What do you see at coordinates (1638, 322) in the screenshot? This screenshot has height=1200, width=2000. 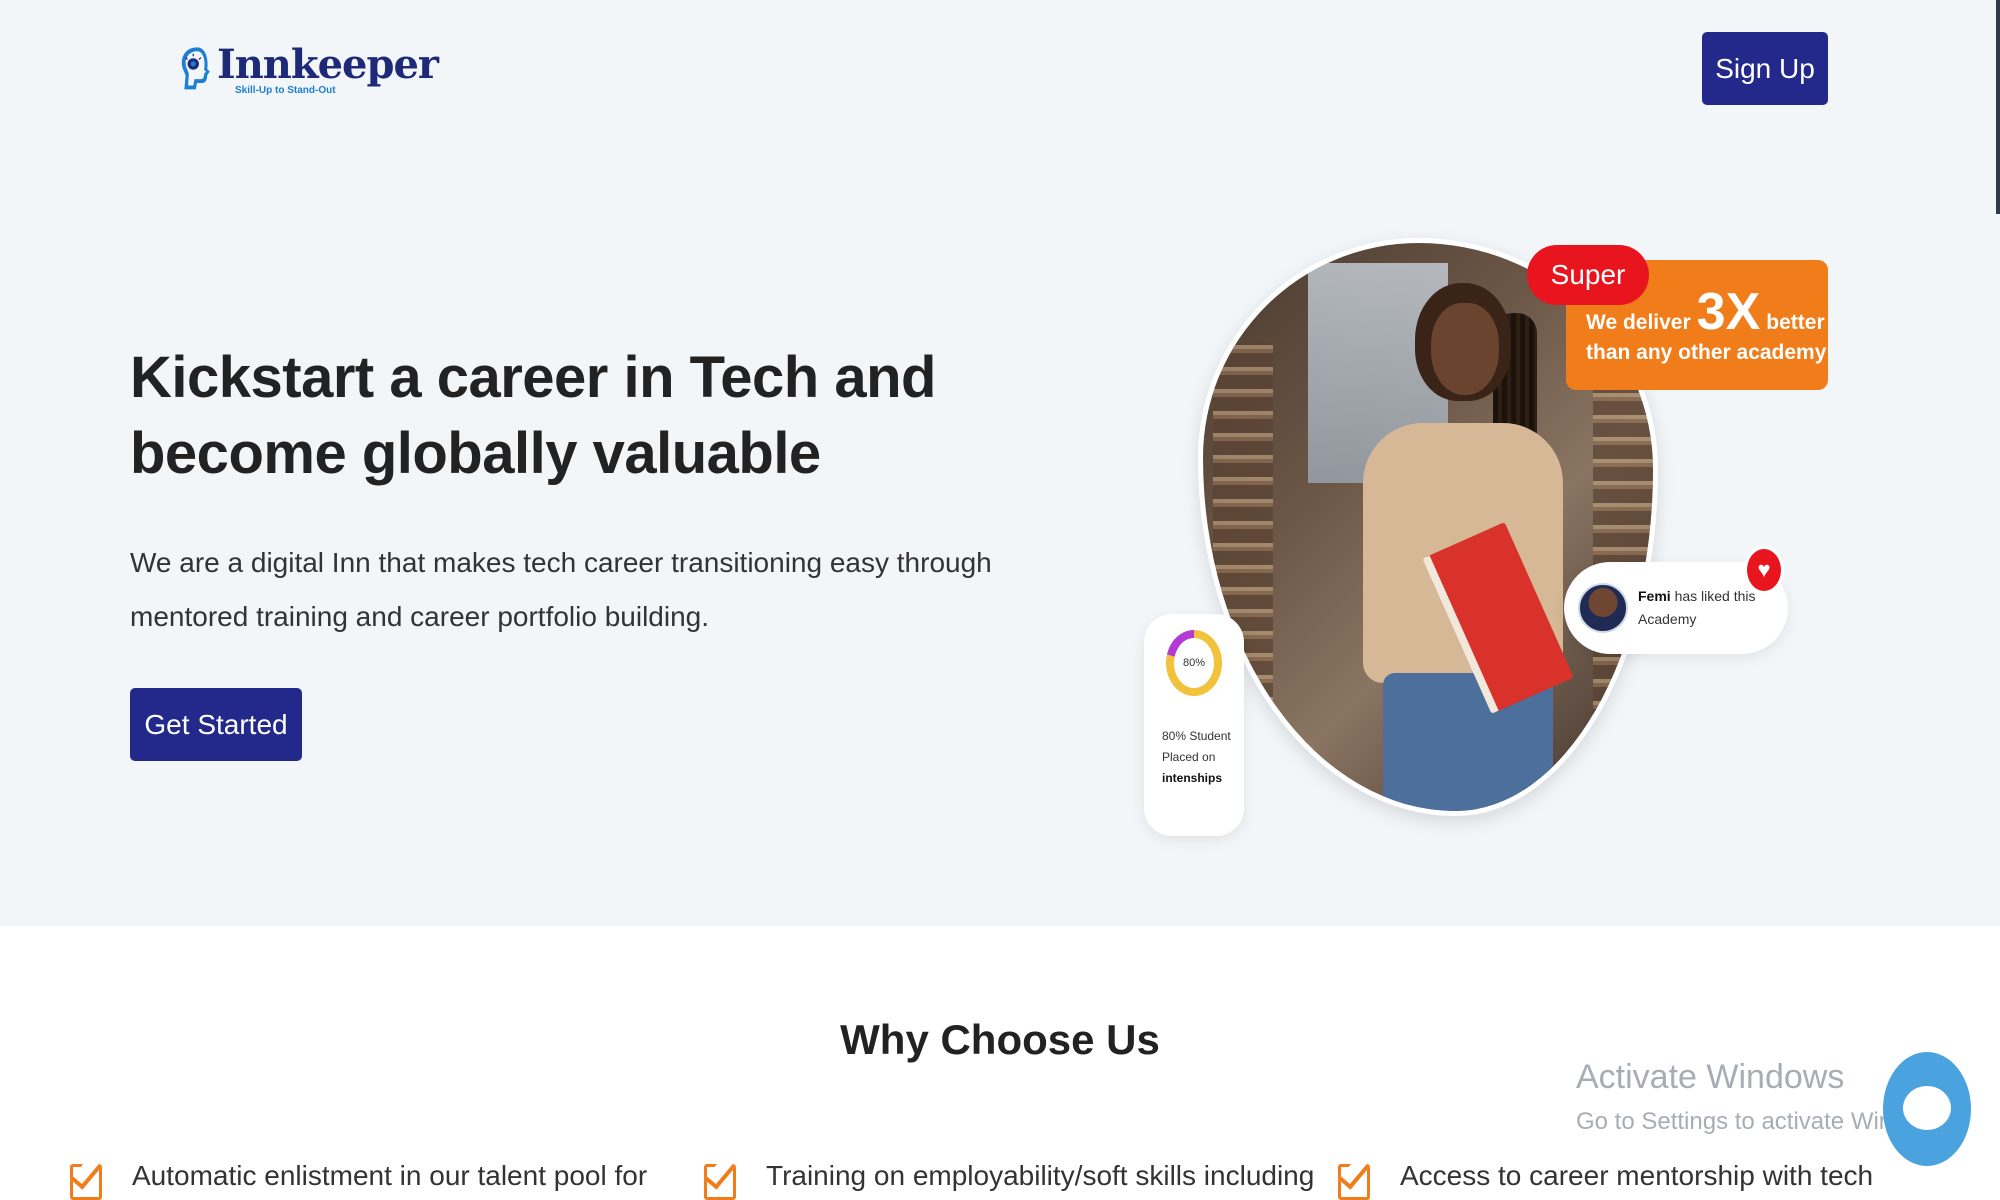 I see `deliver-prefix: We deliver` at bounding box center [1638, 322].